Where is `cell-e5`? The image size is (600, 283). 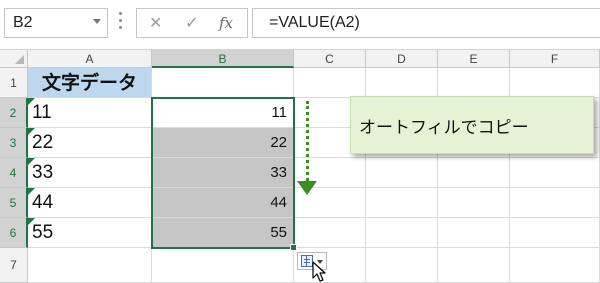 cell-e5 is located at coordinates (474, 203).